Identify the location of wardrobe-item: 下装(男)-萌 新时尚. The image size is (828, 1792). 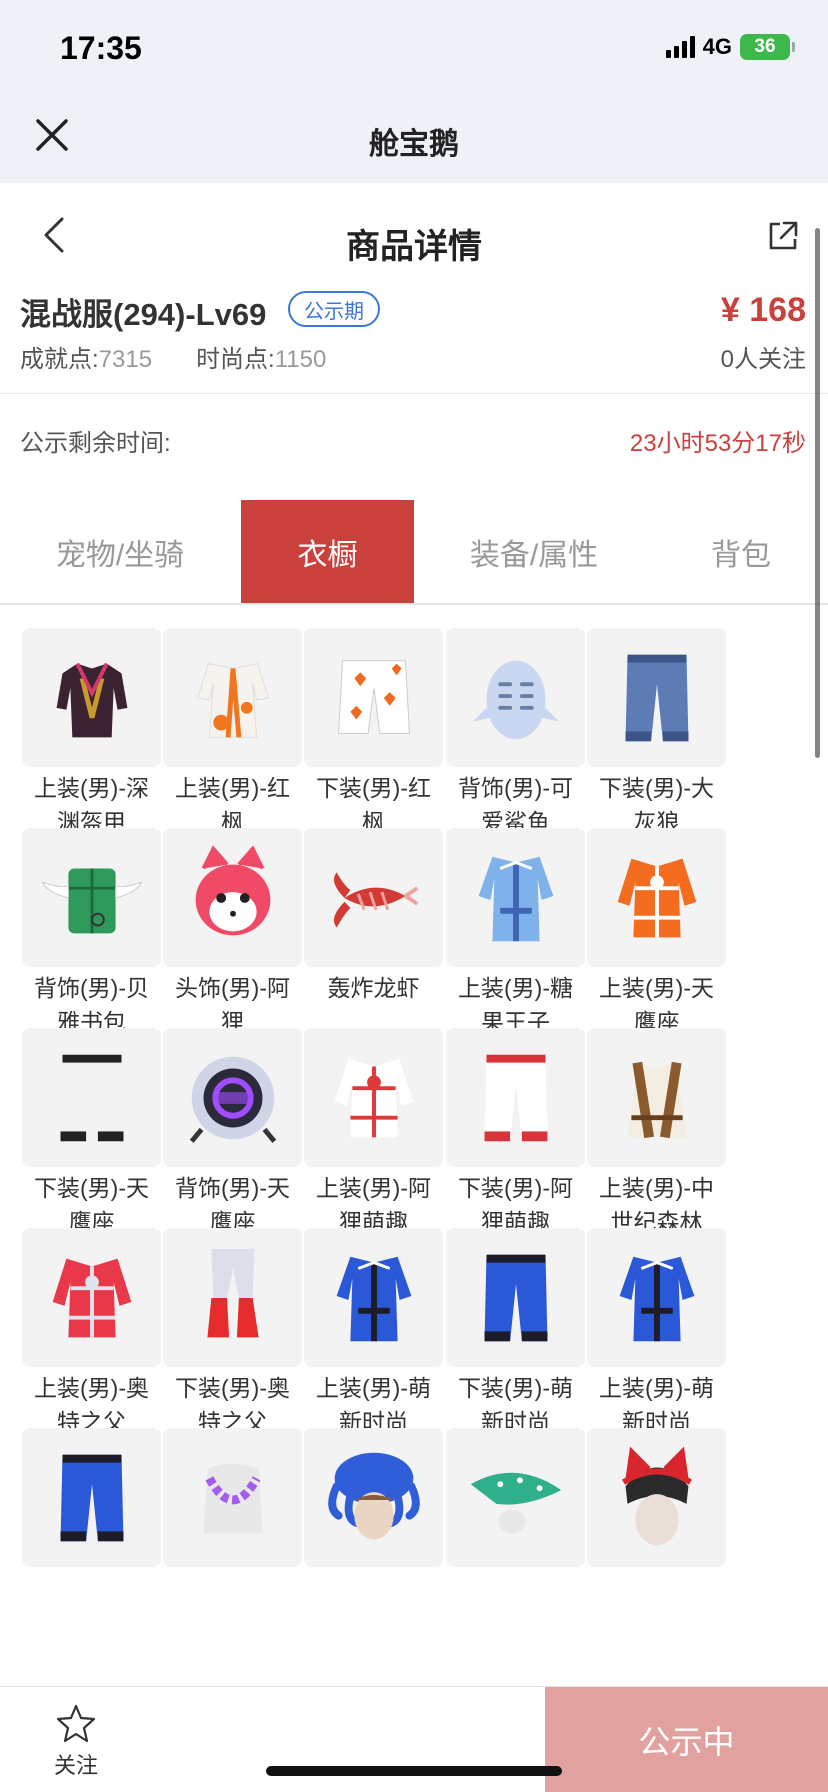
(515, 1333).